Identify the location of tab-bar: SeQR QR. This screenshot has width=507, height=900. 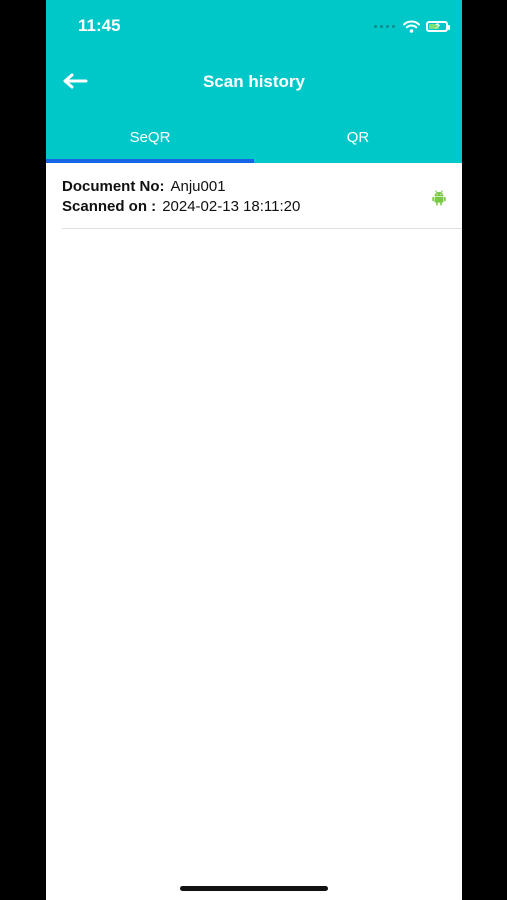
(254, 140).